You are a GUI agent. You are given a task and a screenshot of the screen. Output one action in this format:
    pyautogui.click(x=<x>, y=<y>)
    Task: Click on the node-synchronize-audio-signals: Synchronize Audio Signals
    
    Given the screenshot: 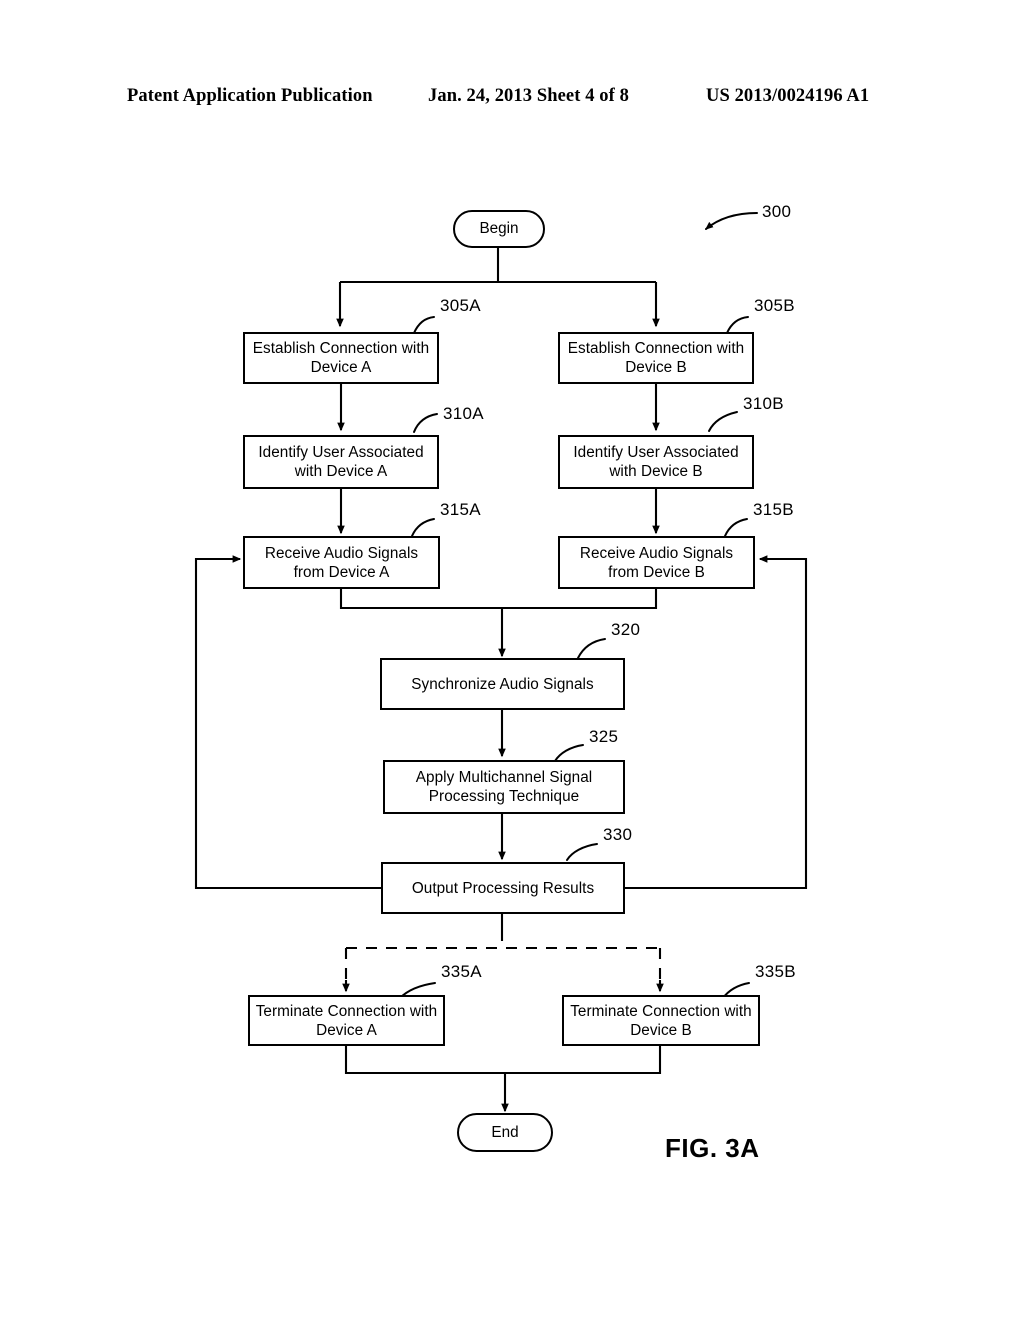 What is the action you would take?
    pyautogui.click(x=502, y=684)
    